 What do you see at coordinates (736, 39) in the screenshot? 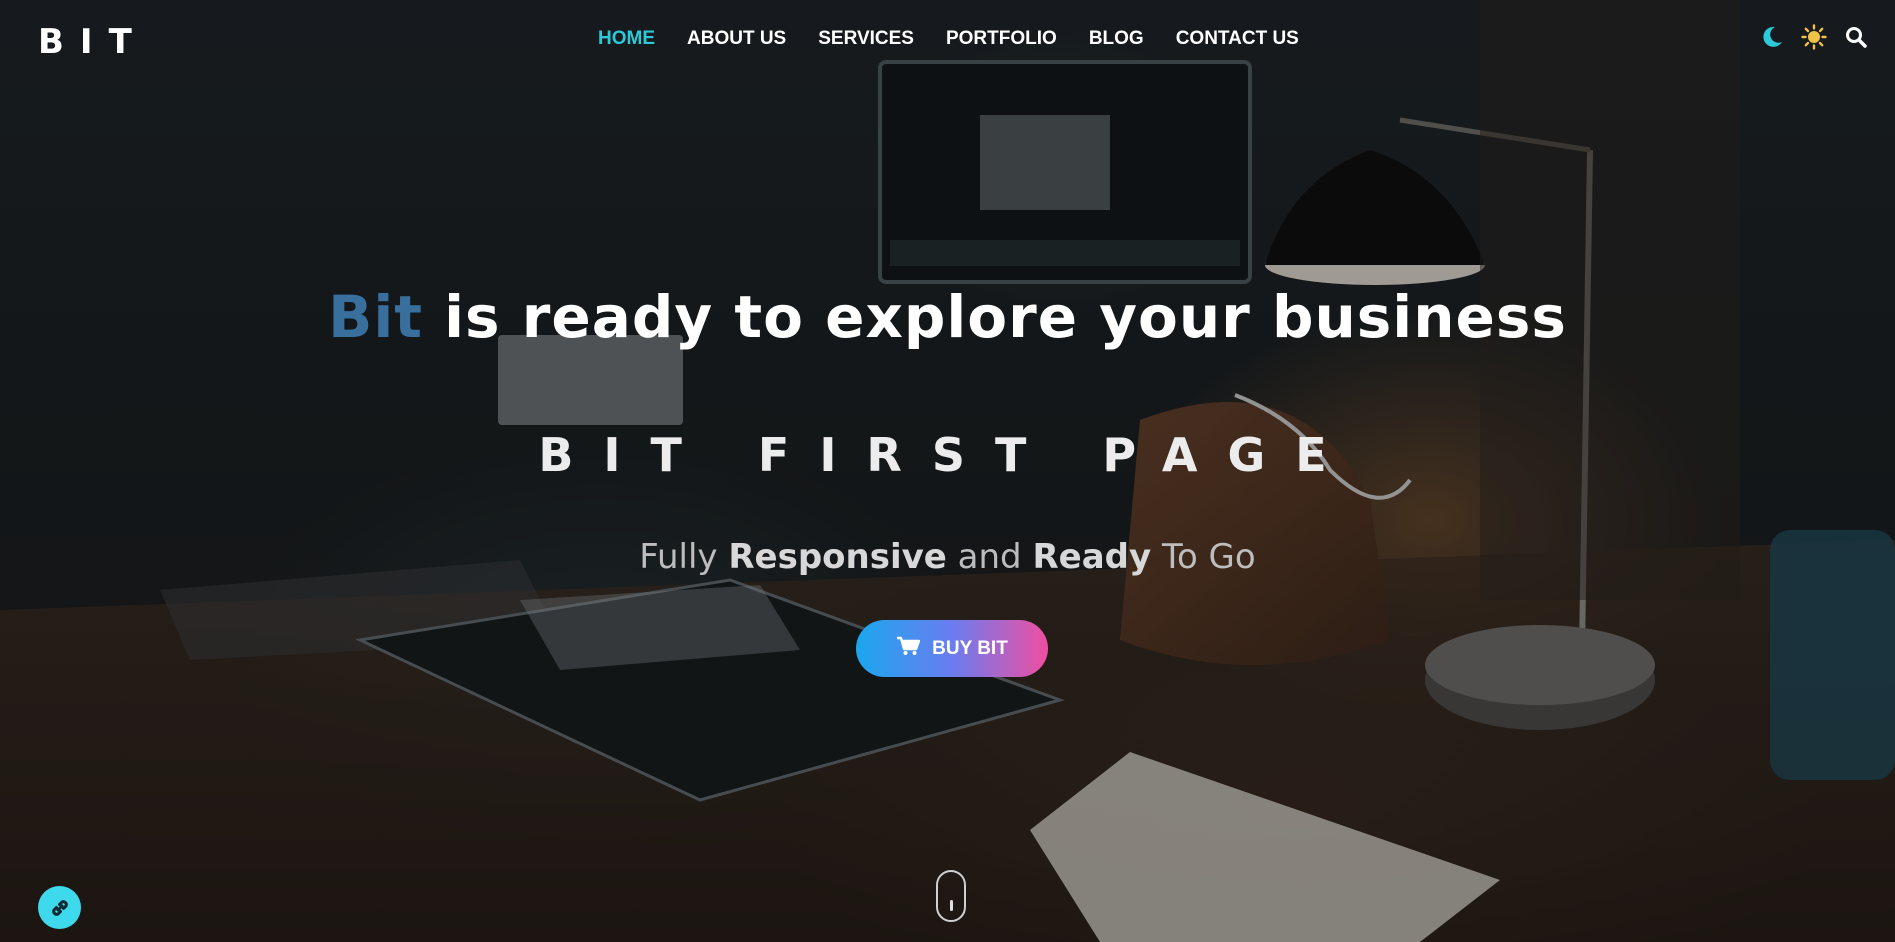
I see `nav-item-about-us: ABOUT US` at bounding box center [736, 39].